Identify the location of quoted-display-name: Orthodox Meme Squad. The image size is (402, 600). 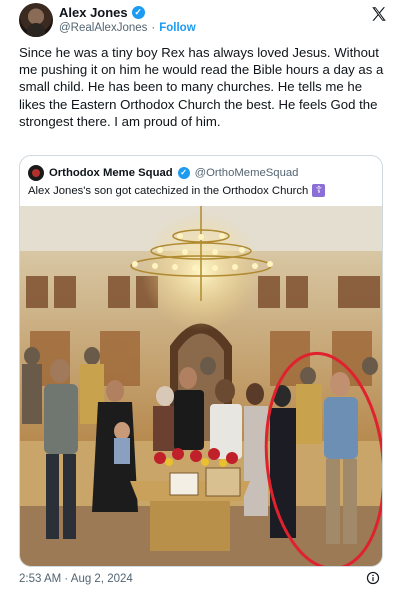
(111, 173).